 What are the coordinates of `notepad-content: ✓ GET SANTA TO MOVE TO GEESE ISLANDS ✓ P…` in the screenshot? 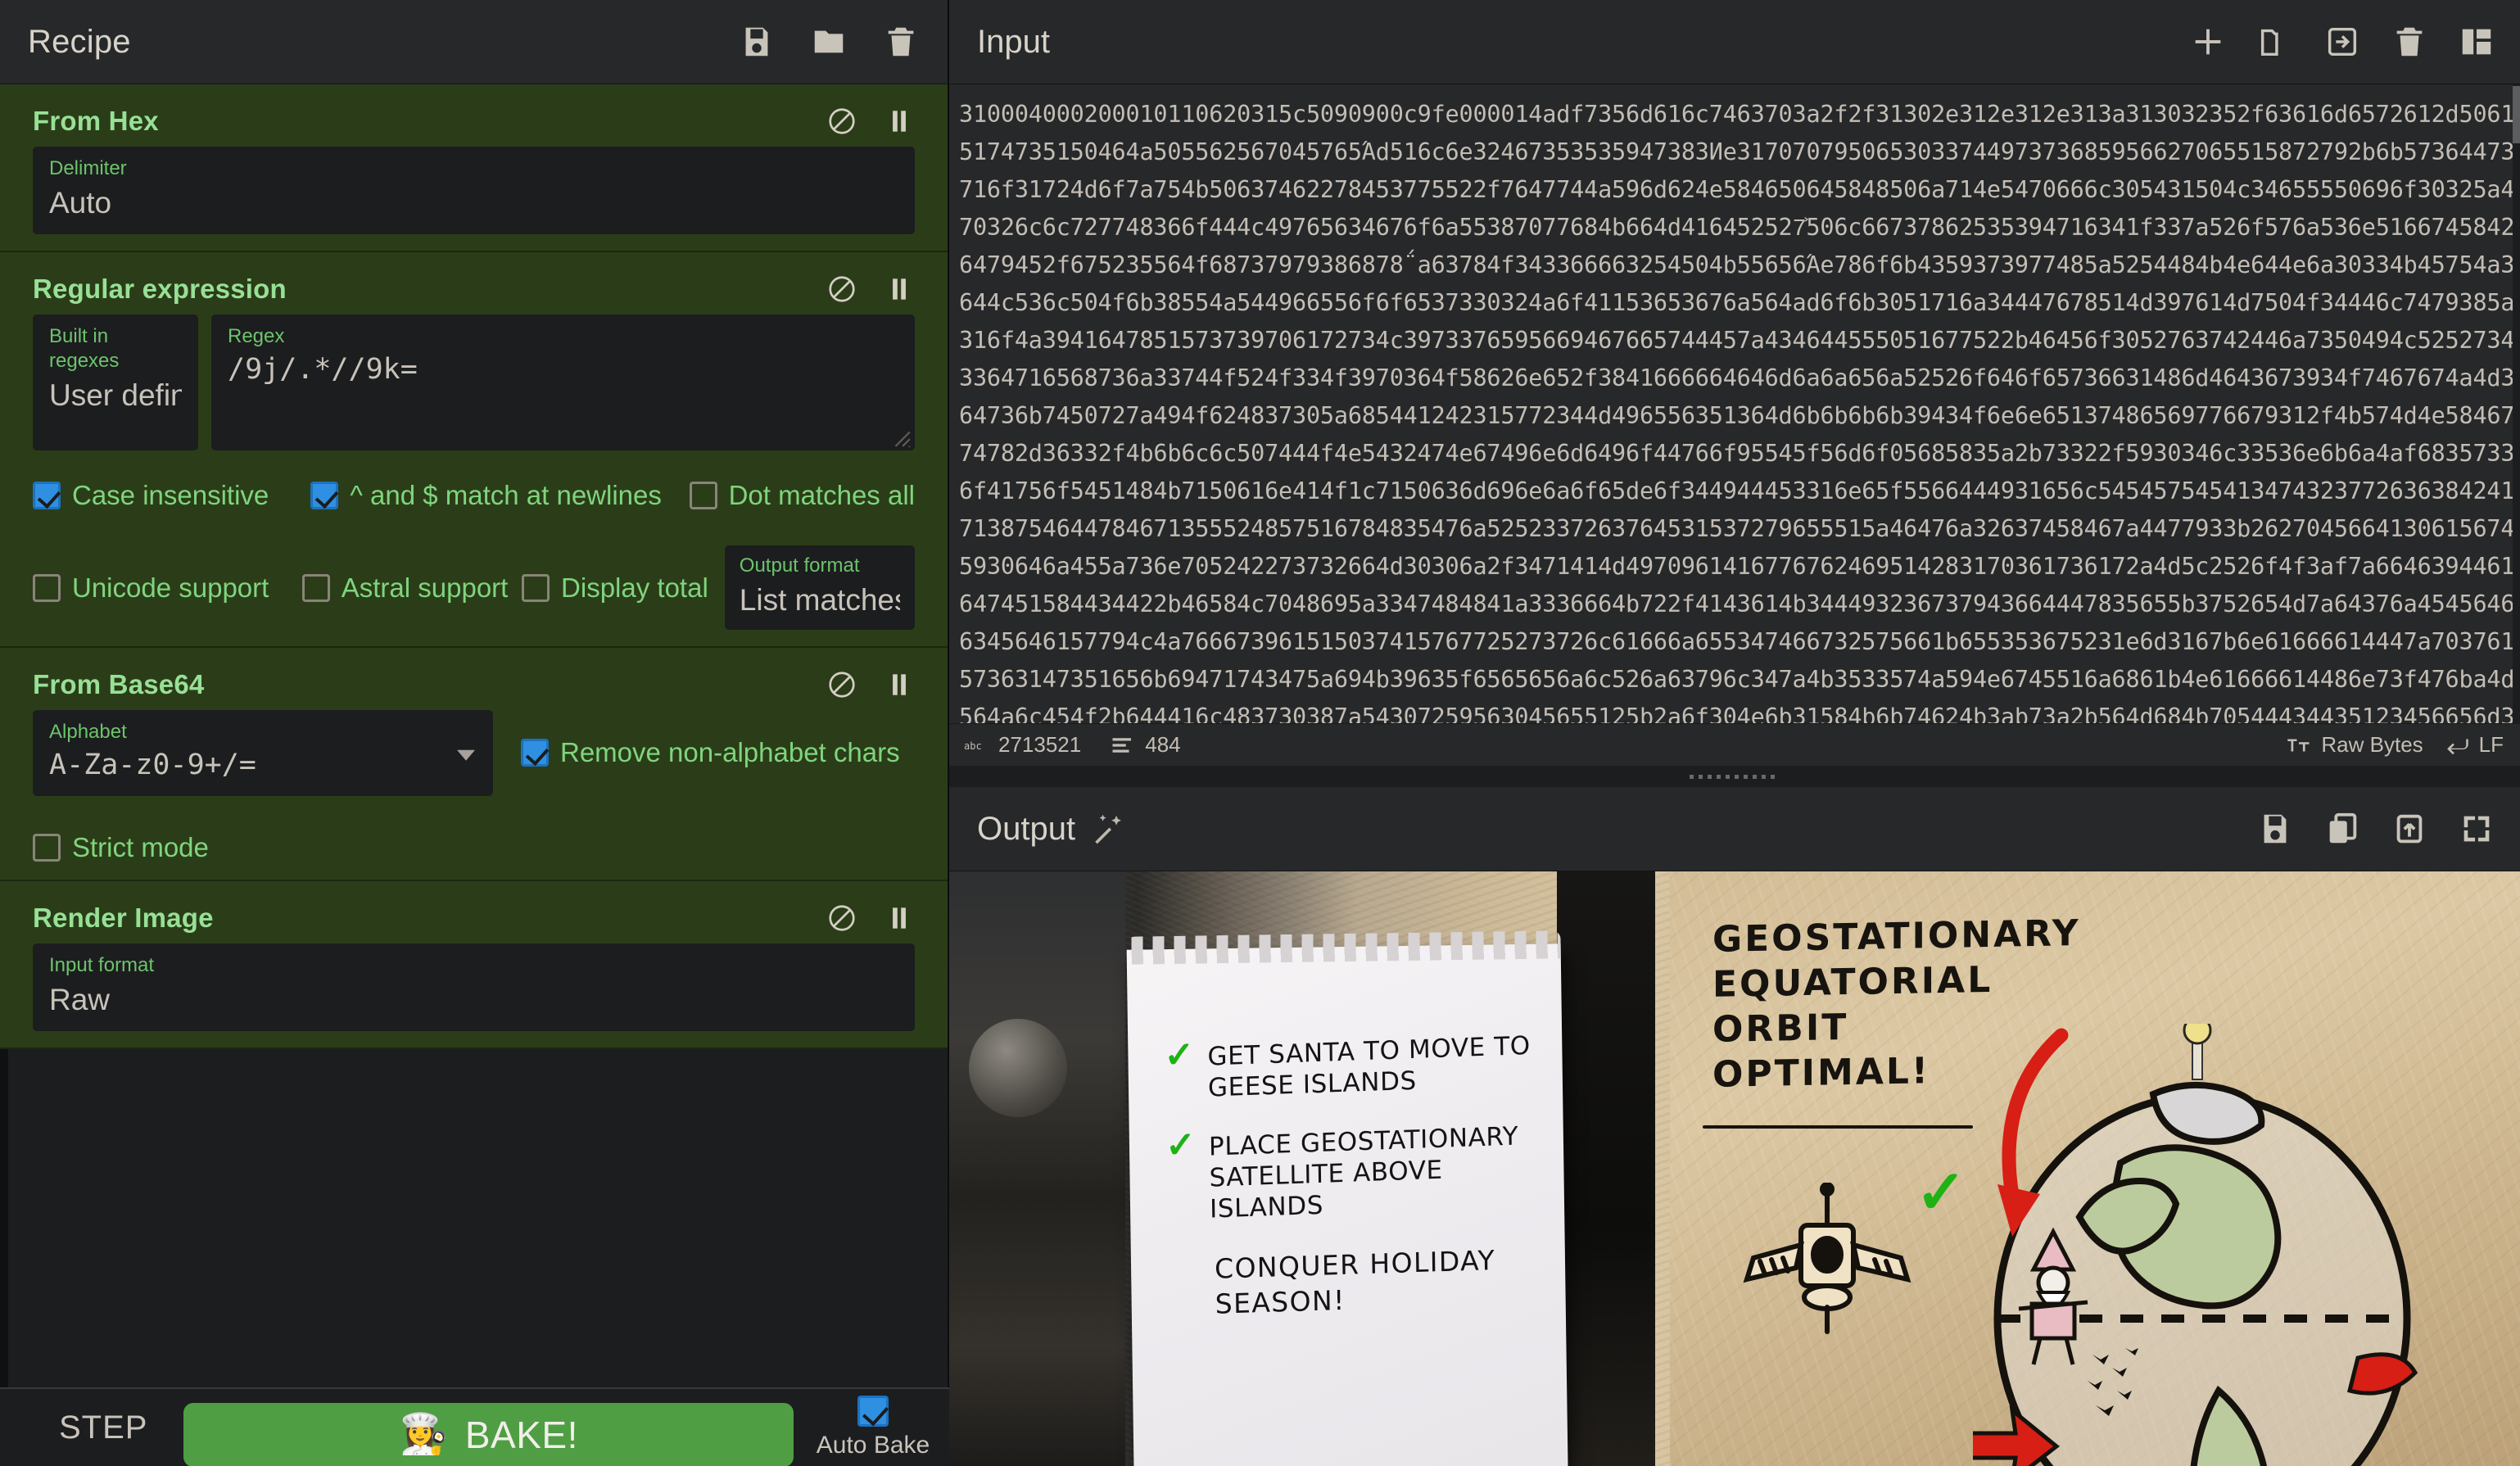 It's located at (1355, 1175).